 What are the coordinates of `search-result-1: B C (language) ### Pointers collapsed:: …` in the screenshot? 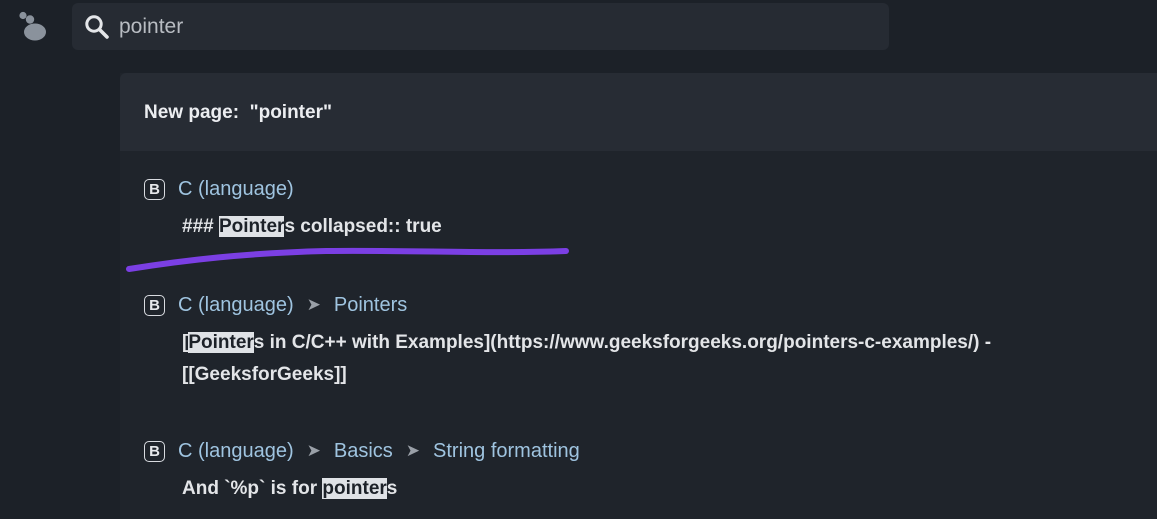 It's located at (603, 209).